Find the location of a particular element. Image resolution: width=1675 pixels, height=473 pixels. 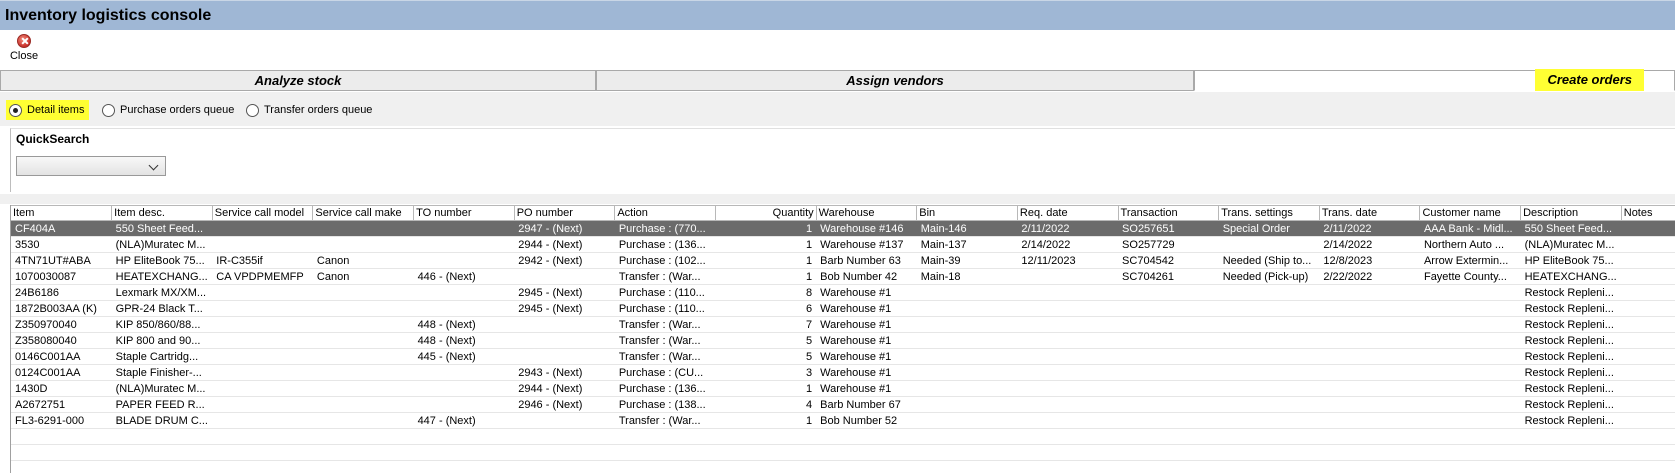

table-cell: CA VPDPMEMFP is located at coordinates (262, 276).